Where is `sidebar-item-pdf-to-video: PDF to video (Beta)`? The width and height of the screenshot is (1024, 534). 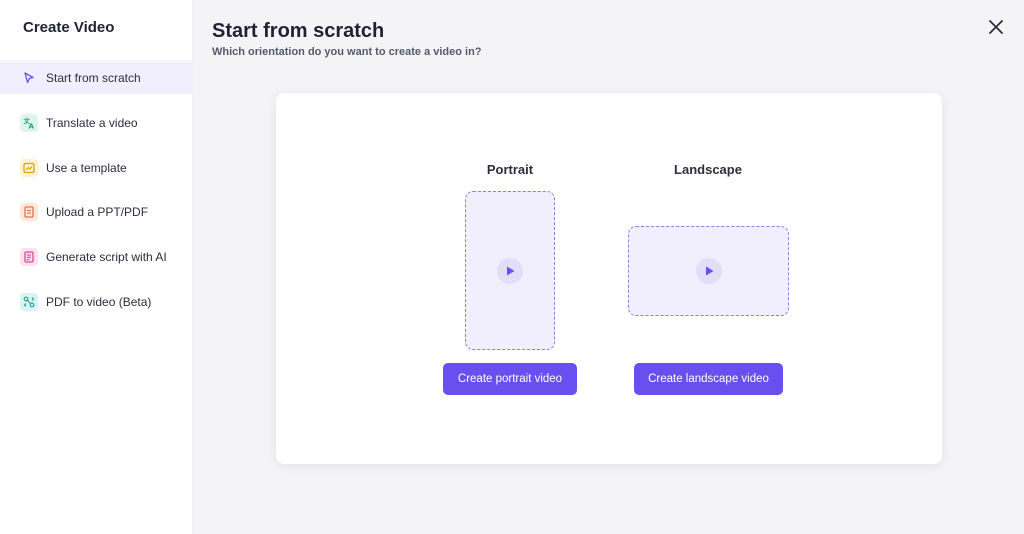
sidebar-item-pdf-to-video: PDF to video (Beta) is located at coordinates (96, 302).